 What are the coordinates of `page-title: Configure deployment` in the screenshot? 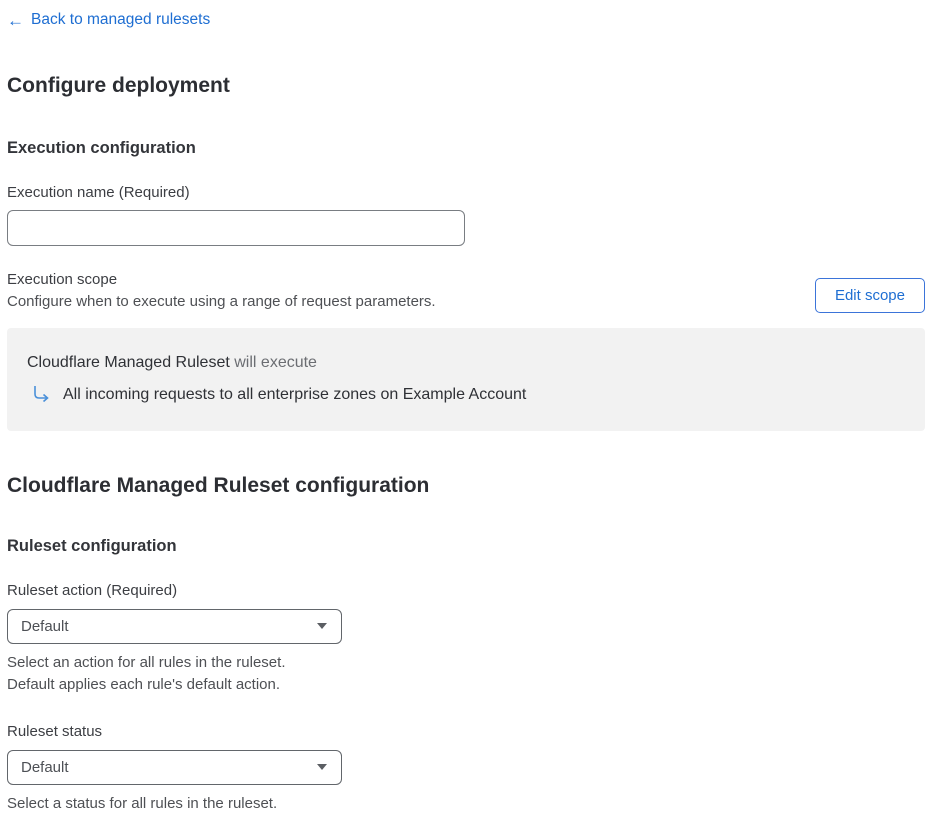 It's located at (118, 85).